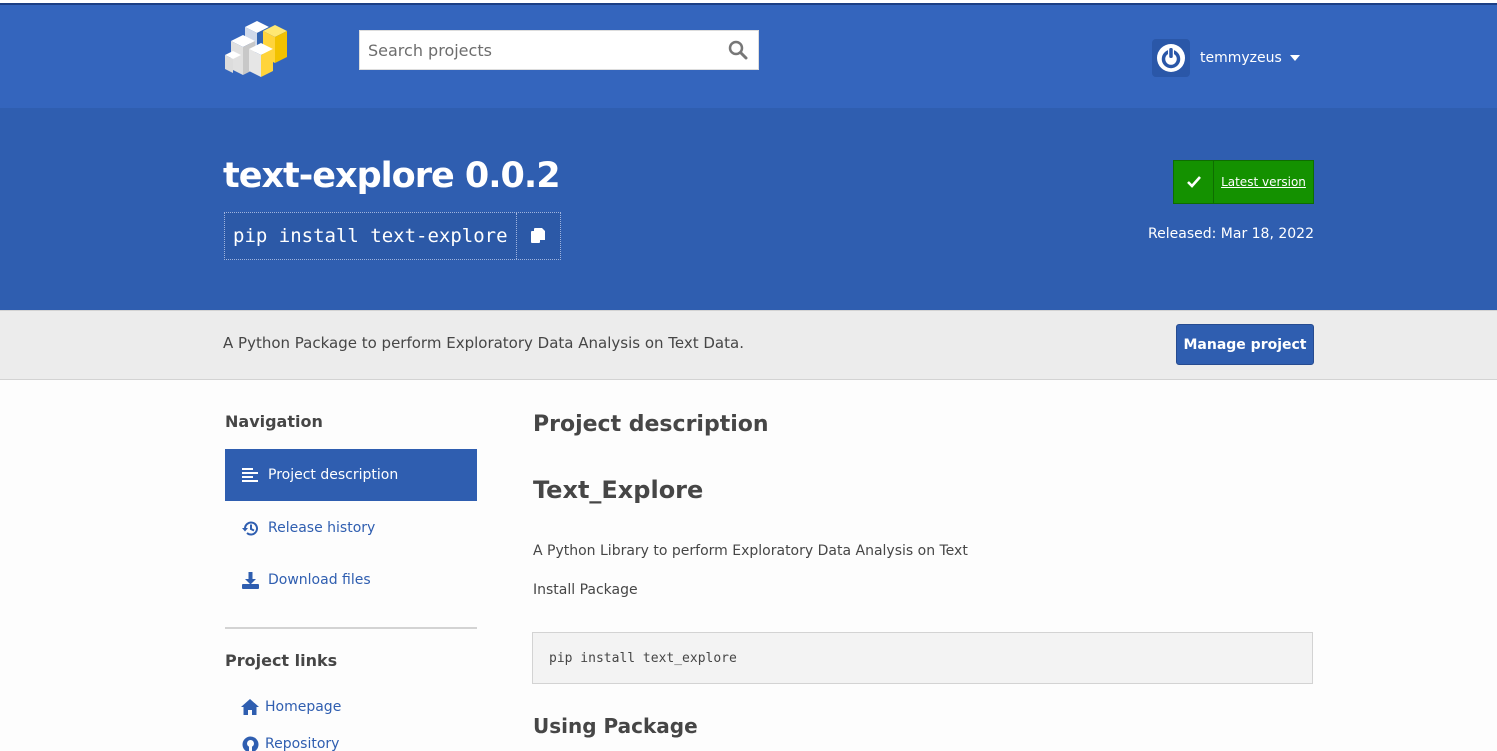 This screenshot has width=1497, height=751. I want to click on search-icon, so click(738, 50).